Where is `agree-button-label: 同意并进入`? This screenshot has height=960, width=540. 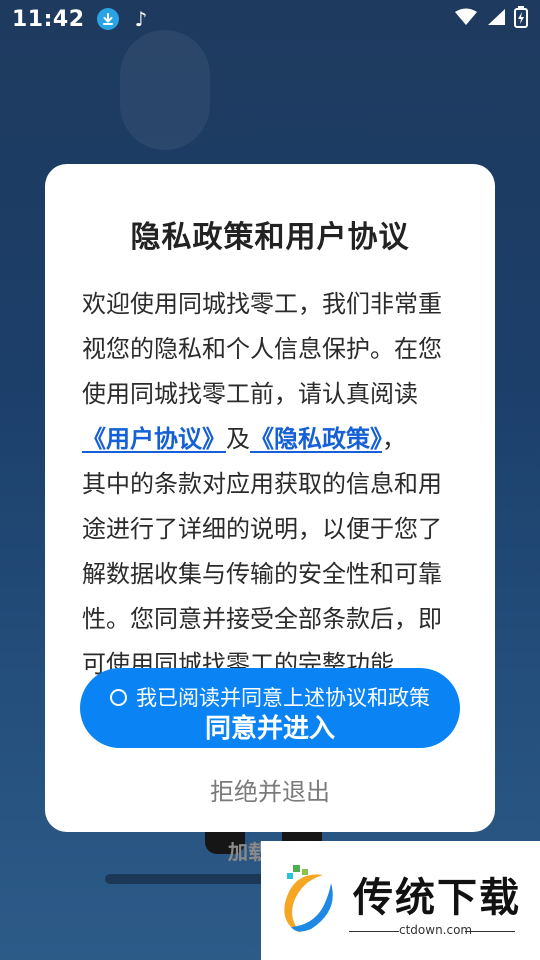 agree-button-label: 同意并进入 is located at coordinates (269, 729).